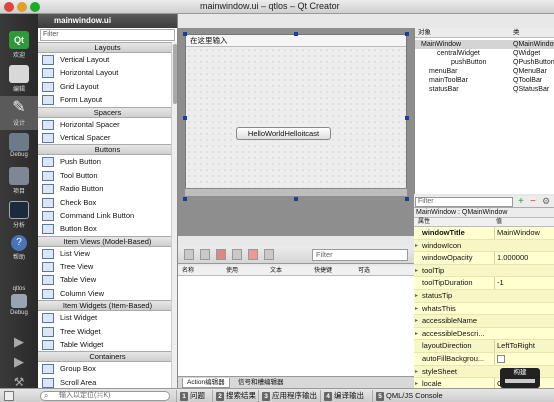  Describe the element at coordinates (533, 201) in the screenshot. I see `remove-property-icon: −` at that location.